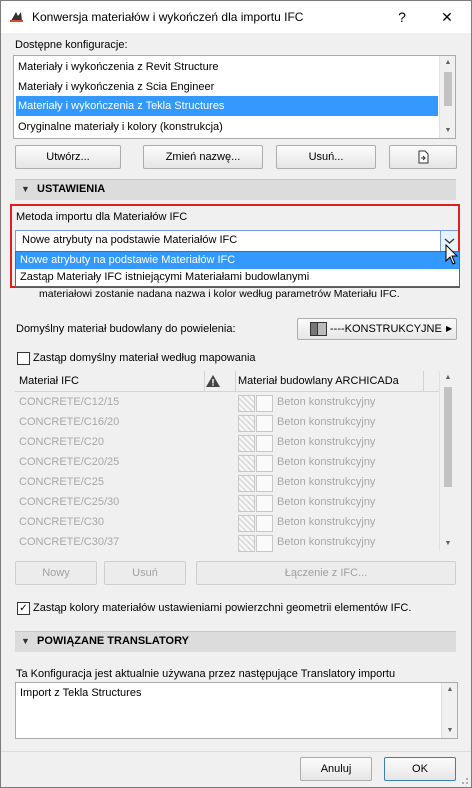 The width and height of the screenshot is (472, 788). Describe the element at coordinates (23, 358) in the screenshot. I see `replace-default-checkbox` at that location.